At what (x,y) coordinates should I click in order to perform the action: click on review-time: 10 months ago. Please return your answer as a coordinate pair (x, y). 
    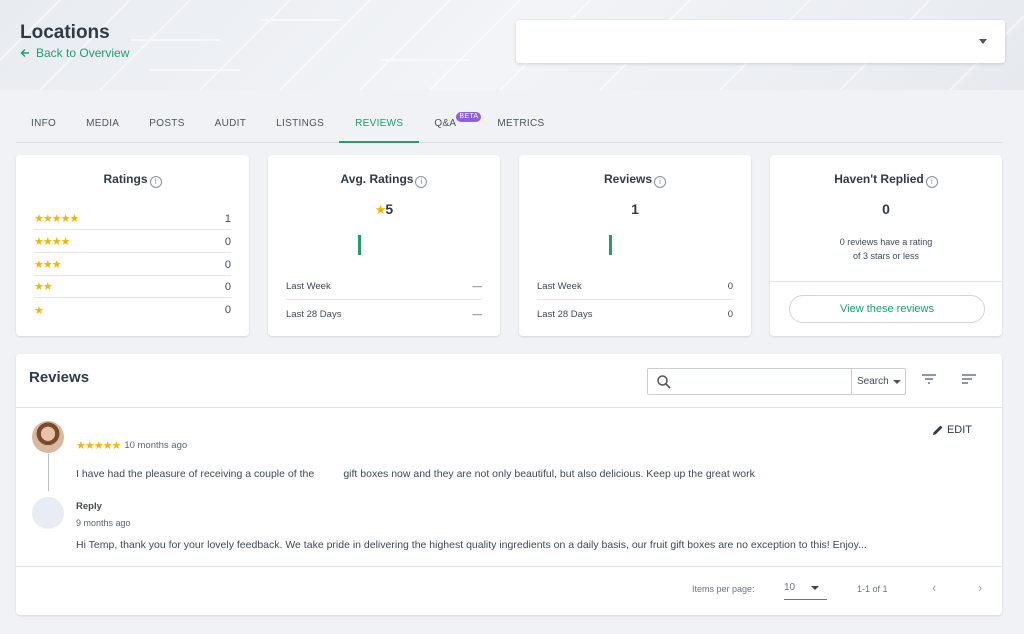
    Looking at the image, I should click on (156, 445).